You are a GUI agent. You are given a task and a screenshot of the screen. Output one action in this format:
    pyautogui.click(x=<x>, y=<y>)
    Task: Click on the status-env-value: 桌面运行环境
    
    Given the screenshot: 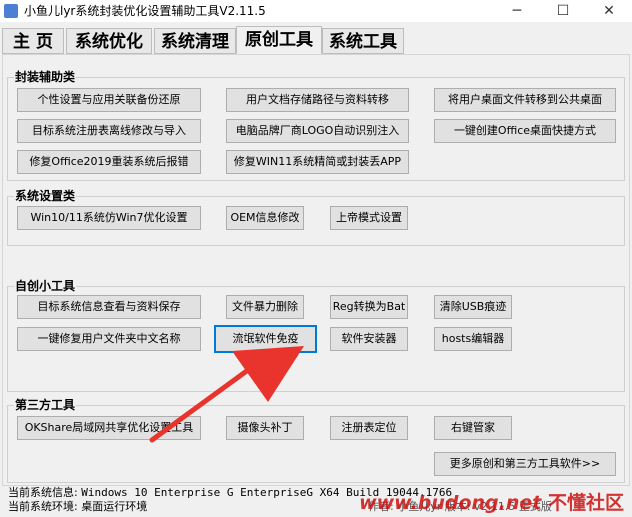 What is the action you would take?
    pyautogui.click(x=114, y=506)
    